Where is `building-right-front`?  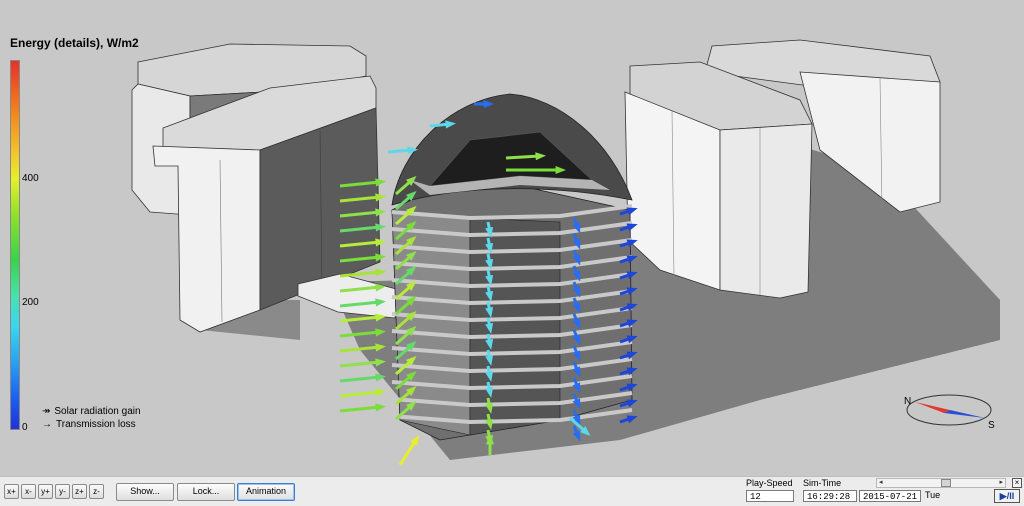 building-right-front is located at coordinates (718, 180).